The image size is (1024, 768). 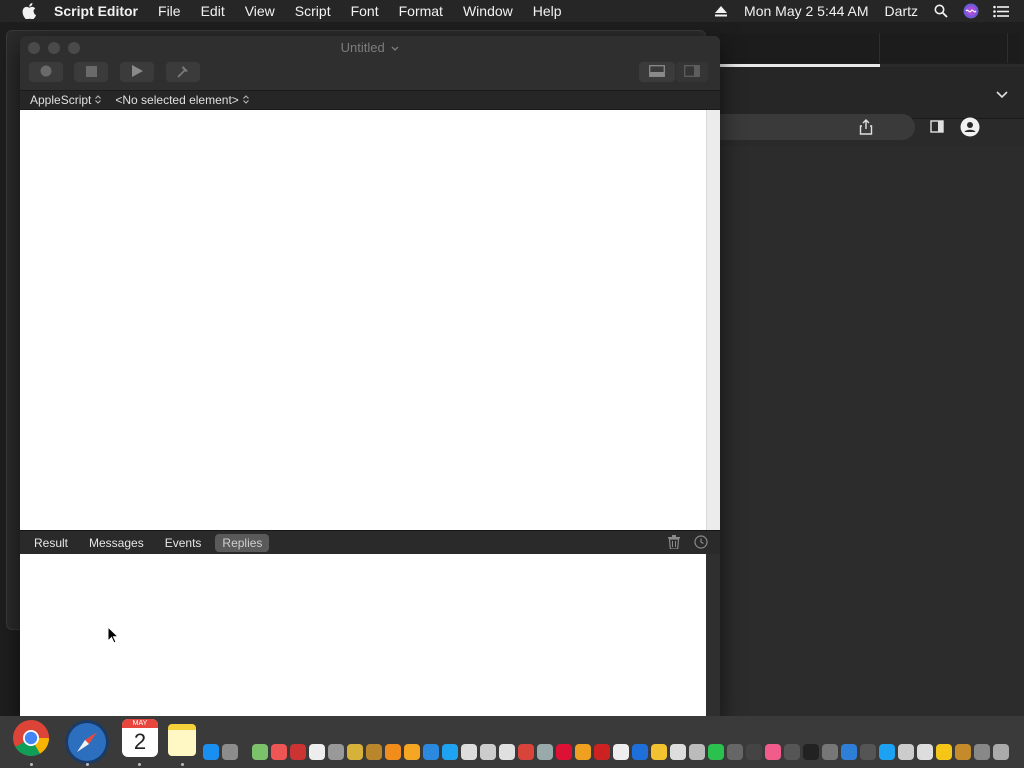 I want to click on editor-scrollbar, so click(x=713, y=320).